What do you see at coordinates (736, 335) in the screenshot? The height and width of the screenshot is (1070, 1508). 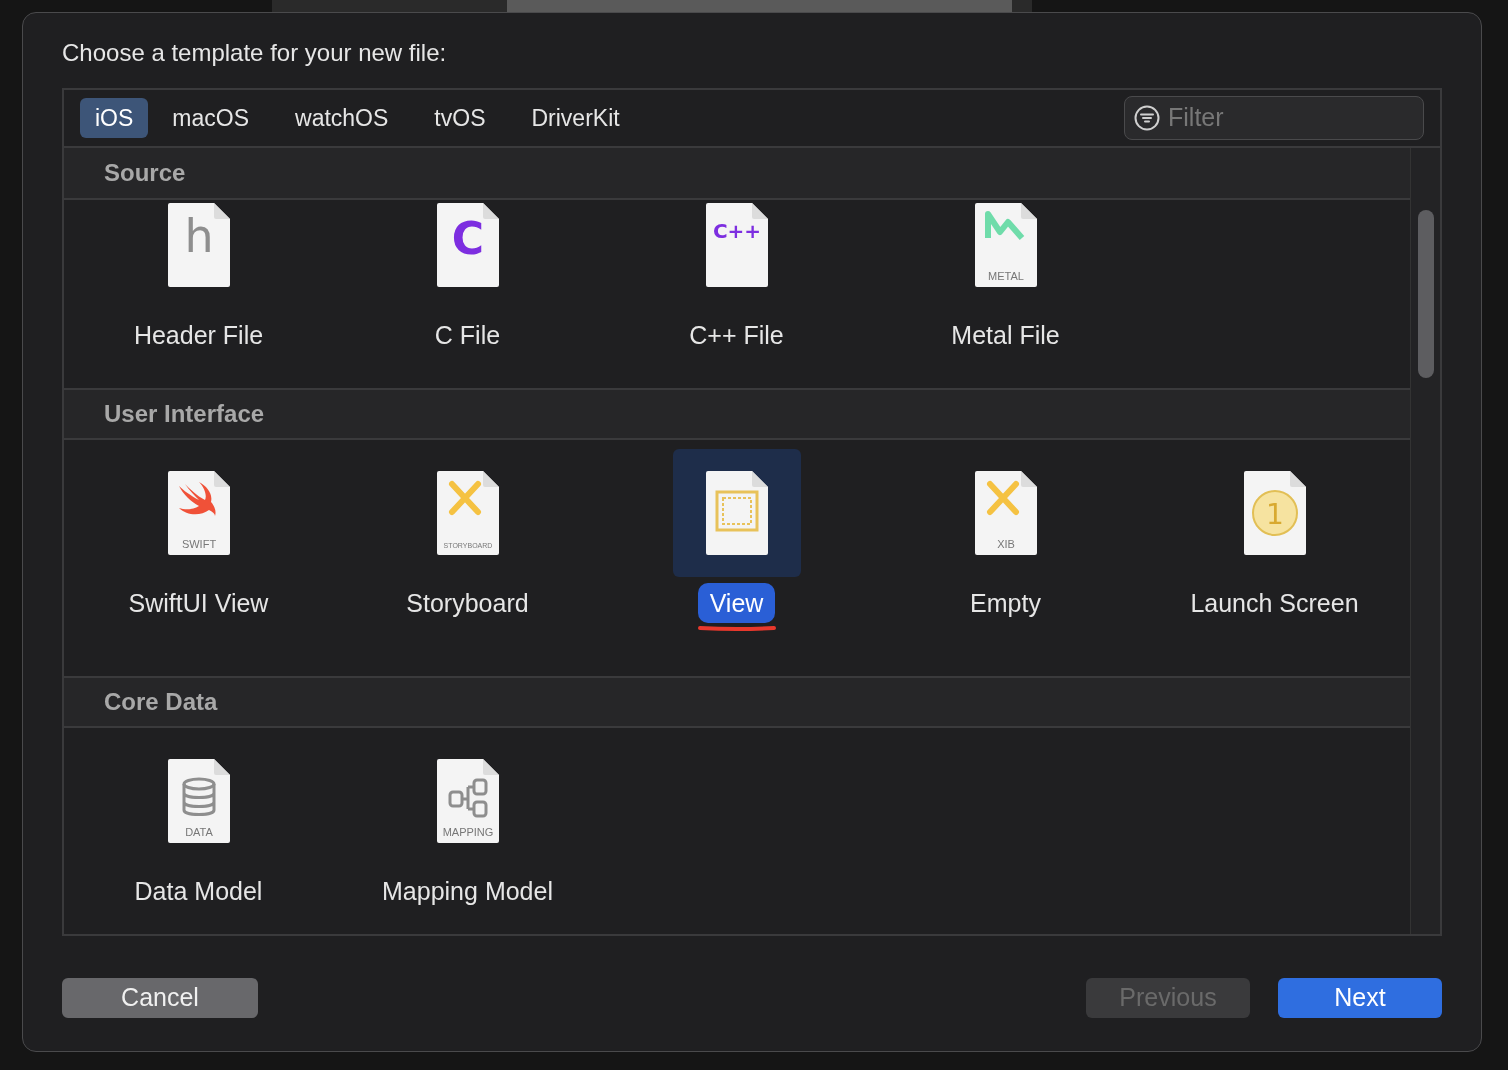 I see `template-label: C++ File` at bounding box center [736, 335].